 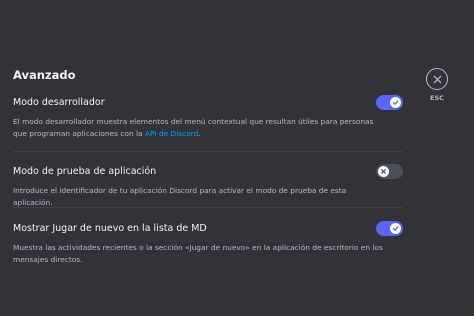 I want to click on close-settings: ESC, so click(x=437, y=85).